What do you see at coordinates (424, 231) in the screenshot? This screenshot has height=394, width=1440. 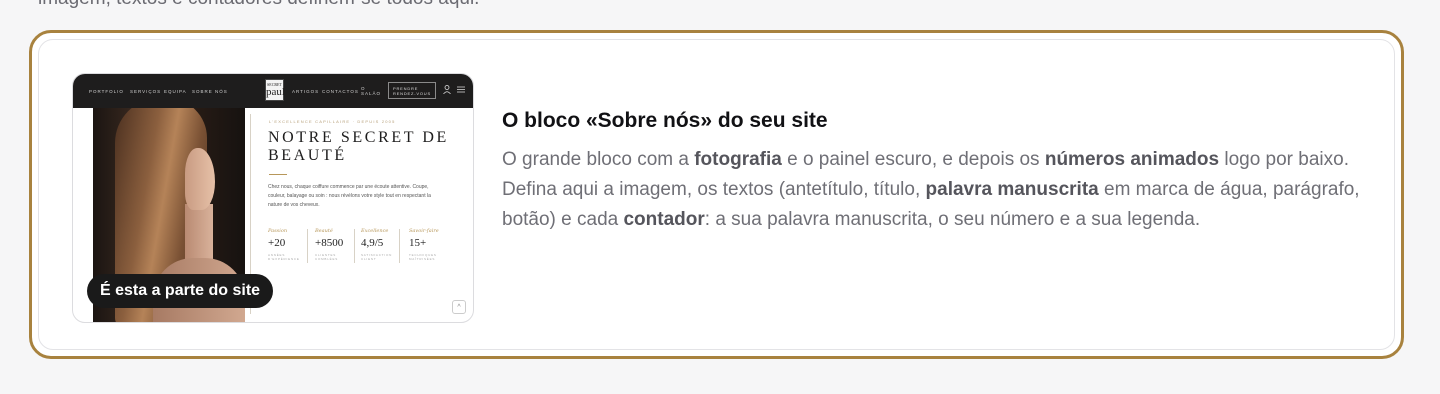 I see `stat-script: Savoir-faire` at bounding box center [424, 231].